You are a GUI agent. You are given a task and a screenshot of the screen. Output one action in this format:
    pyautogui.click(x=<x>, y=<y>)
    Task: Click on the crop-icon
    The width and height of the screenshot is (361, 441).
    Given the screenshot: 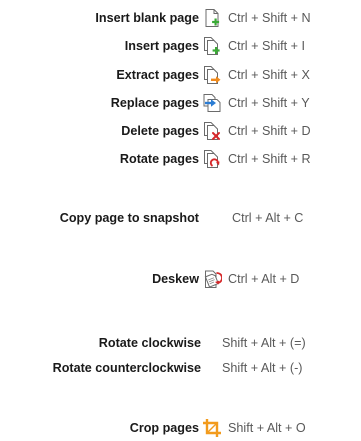 What is the action you would take?
    pyautogui.click(x=212, y=428)
    